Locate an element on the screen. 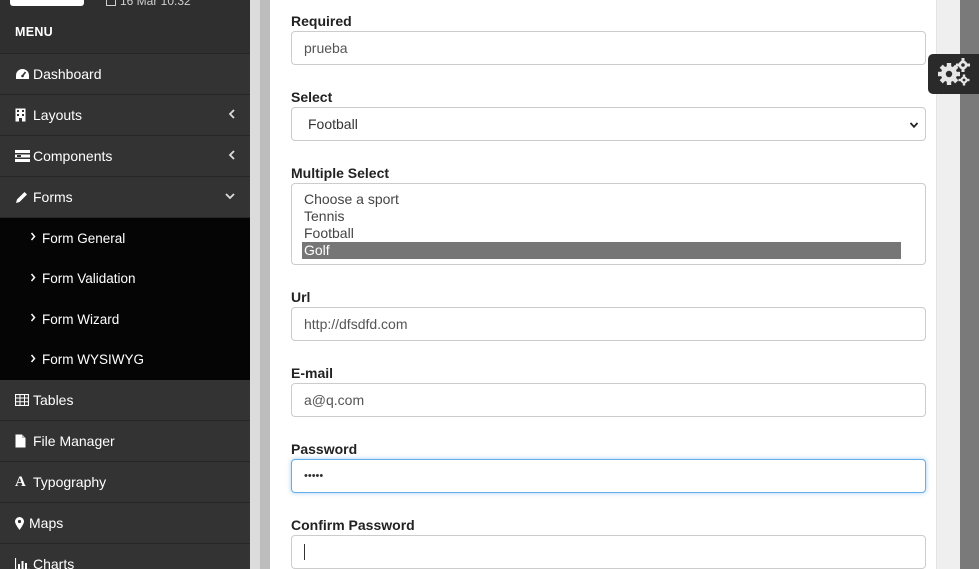 Image resolution: width=979 pixels, height=569 pixels. logo is located at coordinates (47, 3).